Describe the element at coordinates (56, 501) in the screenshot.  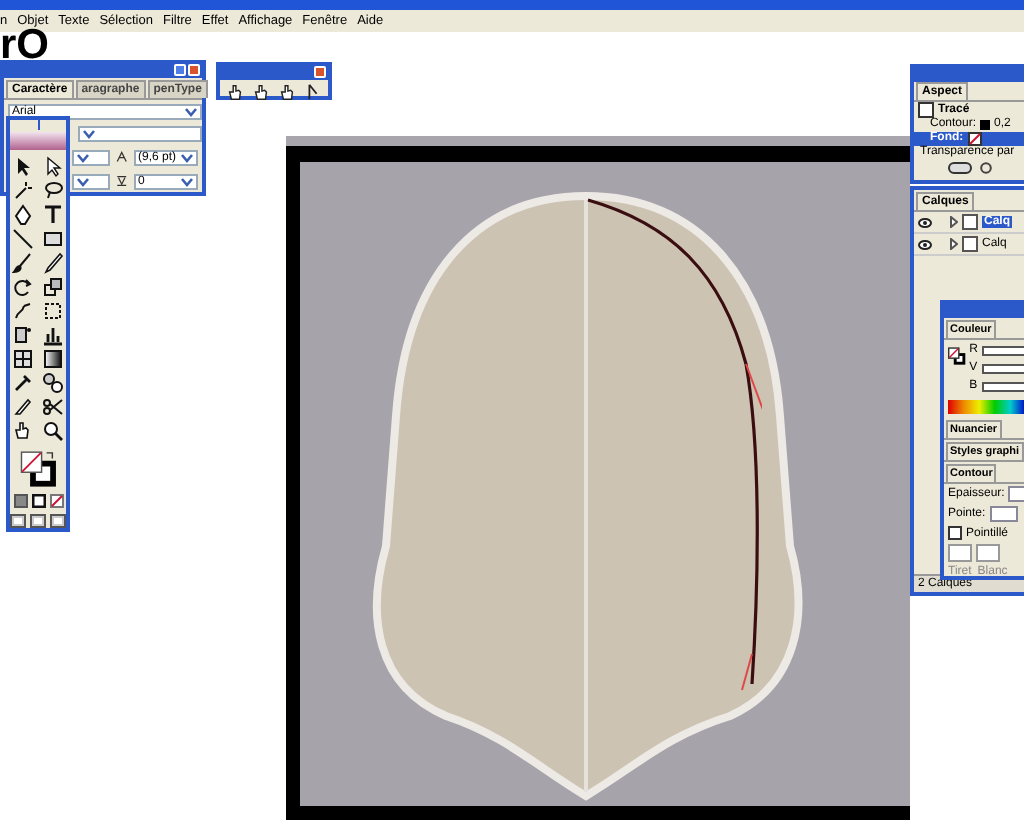
I see `none-mode-icon` at that location.